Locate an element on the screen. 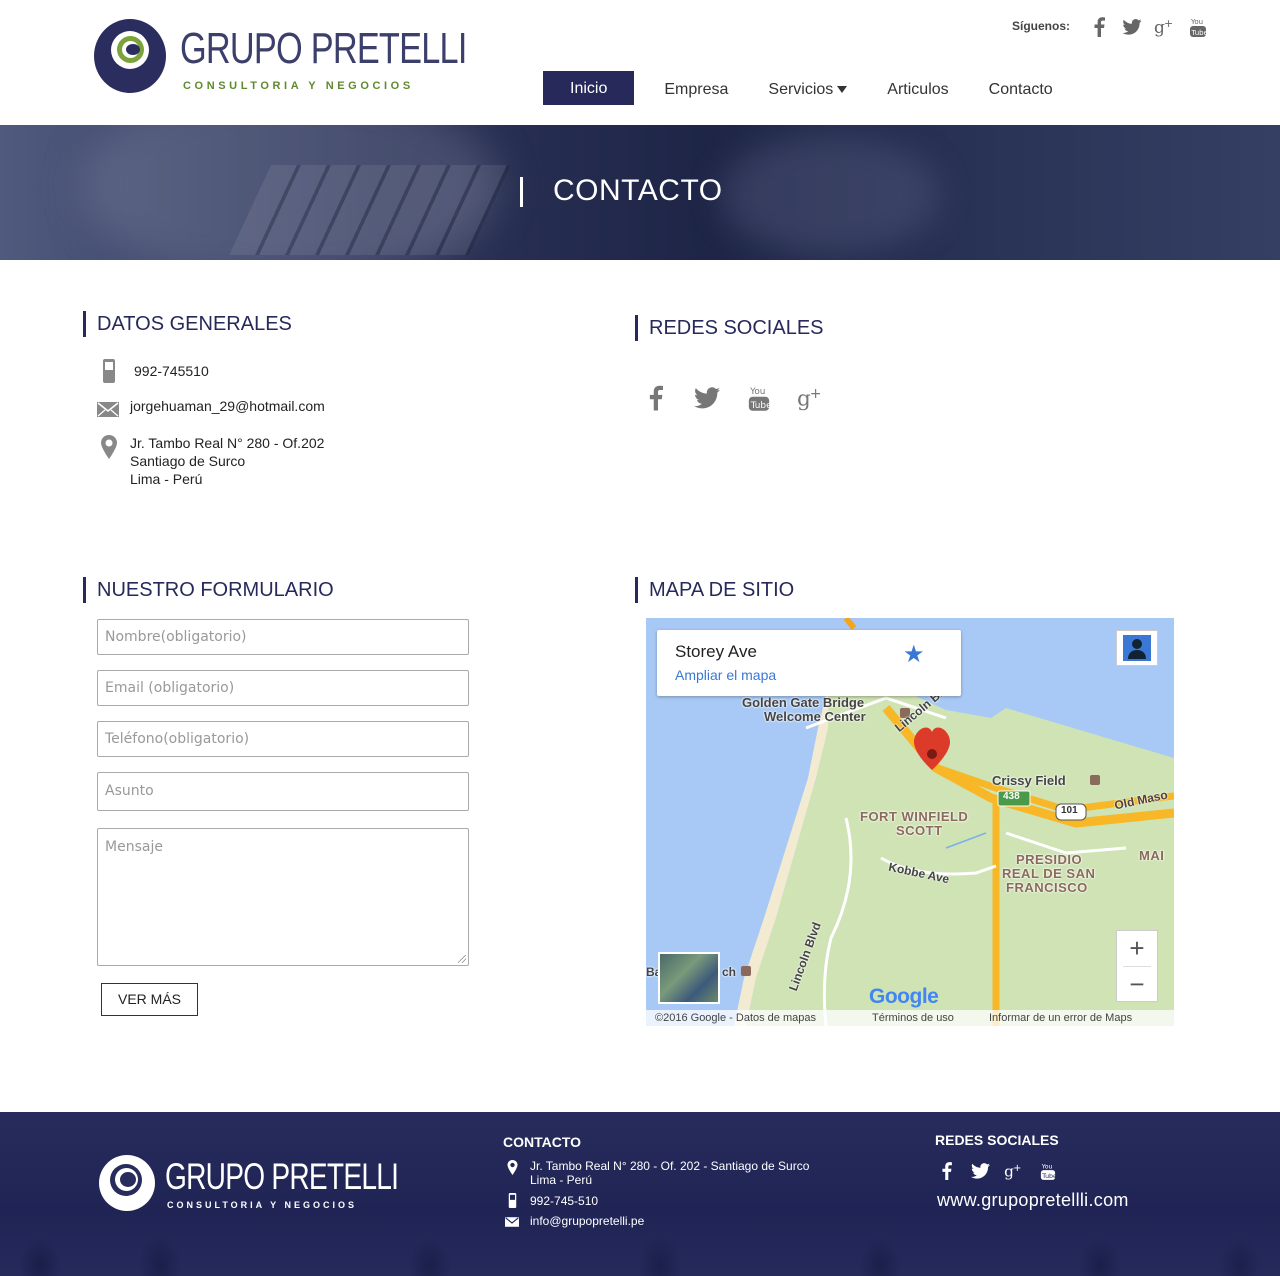 Image resolution: width=1280 pixels, height=1276 pixels. datos-generales-heading: DATOS GENERALES is located at coordinates (187, 324).